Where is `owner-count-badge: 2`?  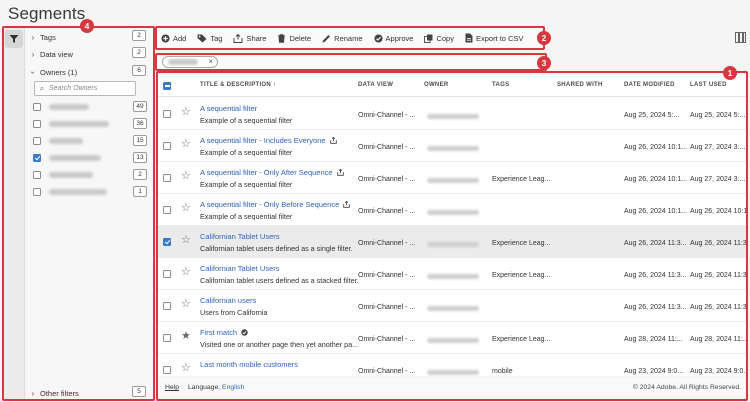 owner-count-badge: 2 is located at coordinates (140, 174).